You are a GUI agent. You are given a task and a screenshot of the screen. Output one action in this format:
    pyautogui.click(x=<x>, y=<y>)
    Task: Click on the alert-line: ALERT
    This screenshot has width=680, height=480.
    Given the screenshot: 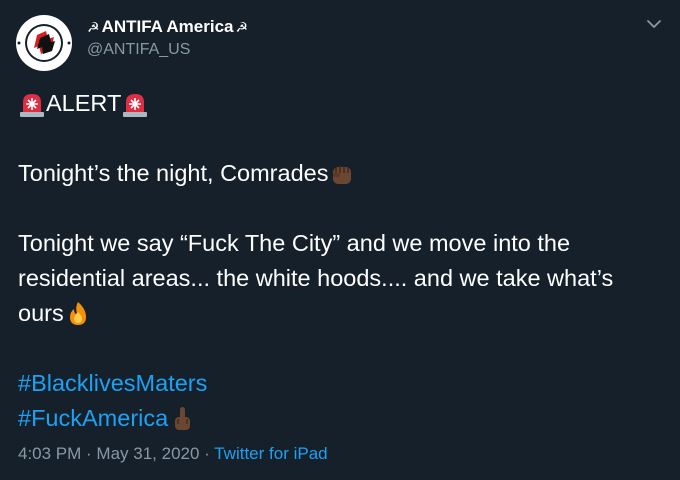 What is the action you would take?
    pyautogui.click(x=343, y=103)
    